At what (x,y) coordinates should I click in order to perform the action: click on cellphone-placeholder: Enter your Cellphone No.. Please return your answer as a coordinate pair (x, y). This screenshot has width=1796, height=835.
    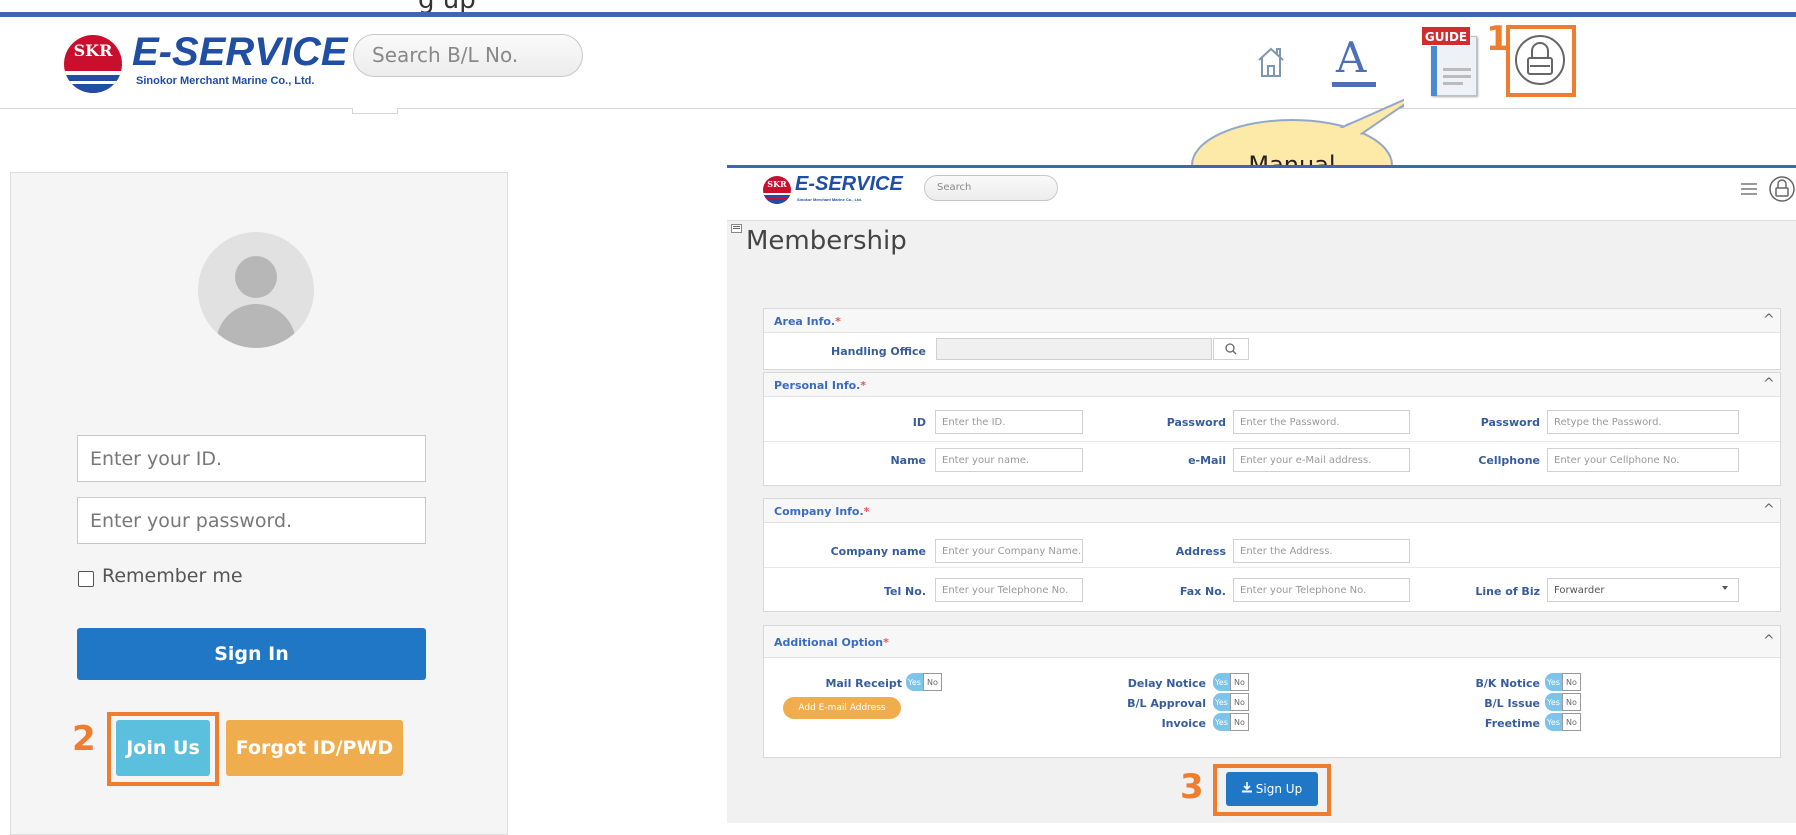
    Looking at the image, I should click on (1617, 460).